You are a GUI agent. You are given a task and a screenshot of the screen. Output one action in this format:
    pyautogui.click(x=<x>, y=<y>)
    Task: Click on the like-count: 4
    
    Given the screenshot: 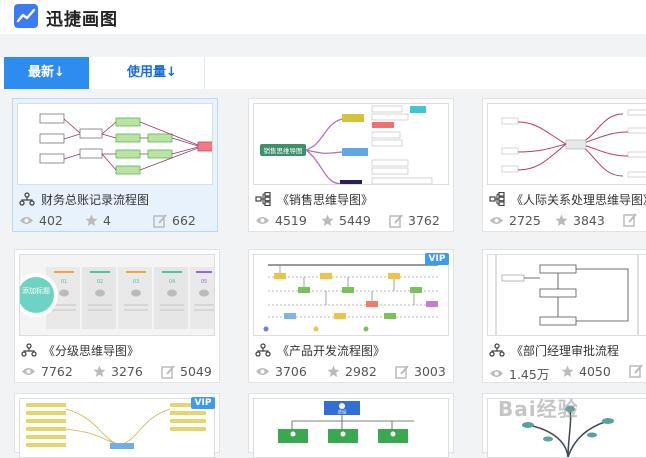 What is the action you would take?
    pyautogui.click(x=98, y=220)
    